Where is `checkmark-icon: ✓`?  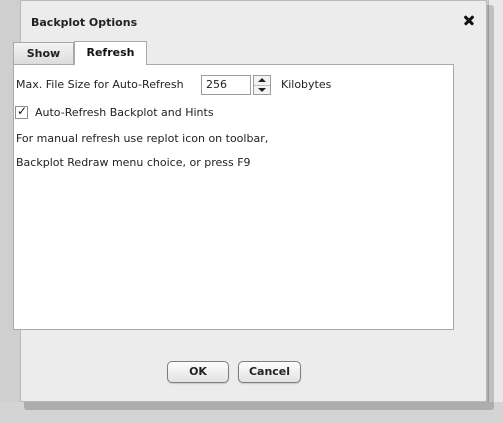
checkmark-icon: ✓ is located at coordinates (22, 111).